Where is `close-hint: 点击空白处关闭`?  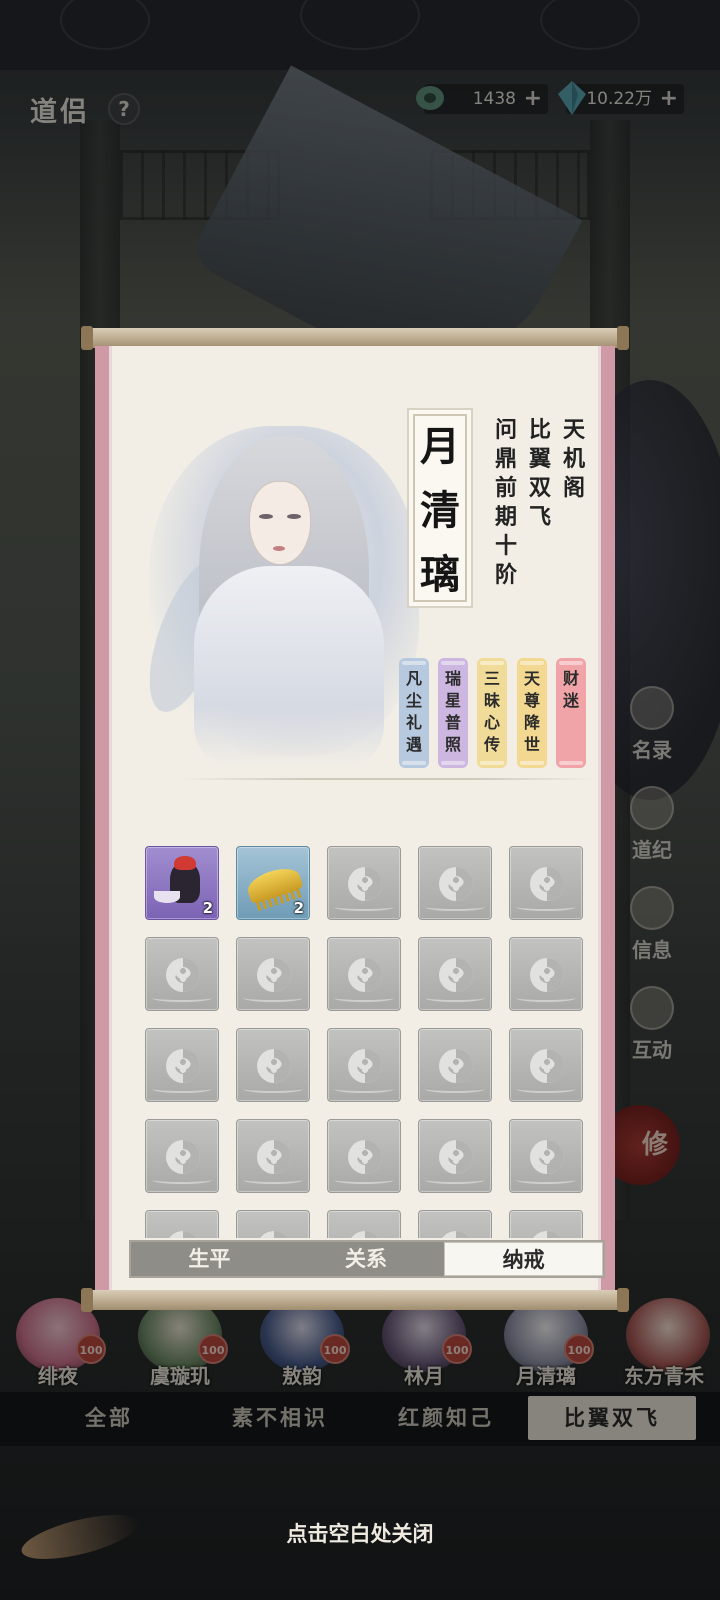
close-hint: 点击空白处关闭 is located at coordinates (360, 1533).